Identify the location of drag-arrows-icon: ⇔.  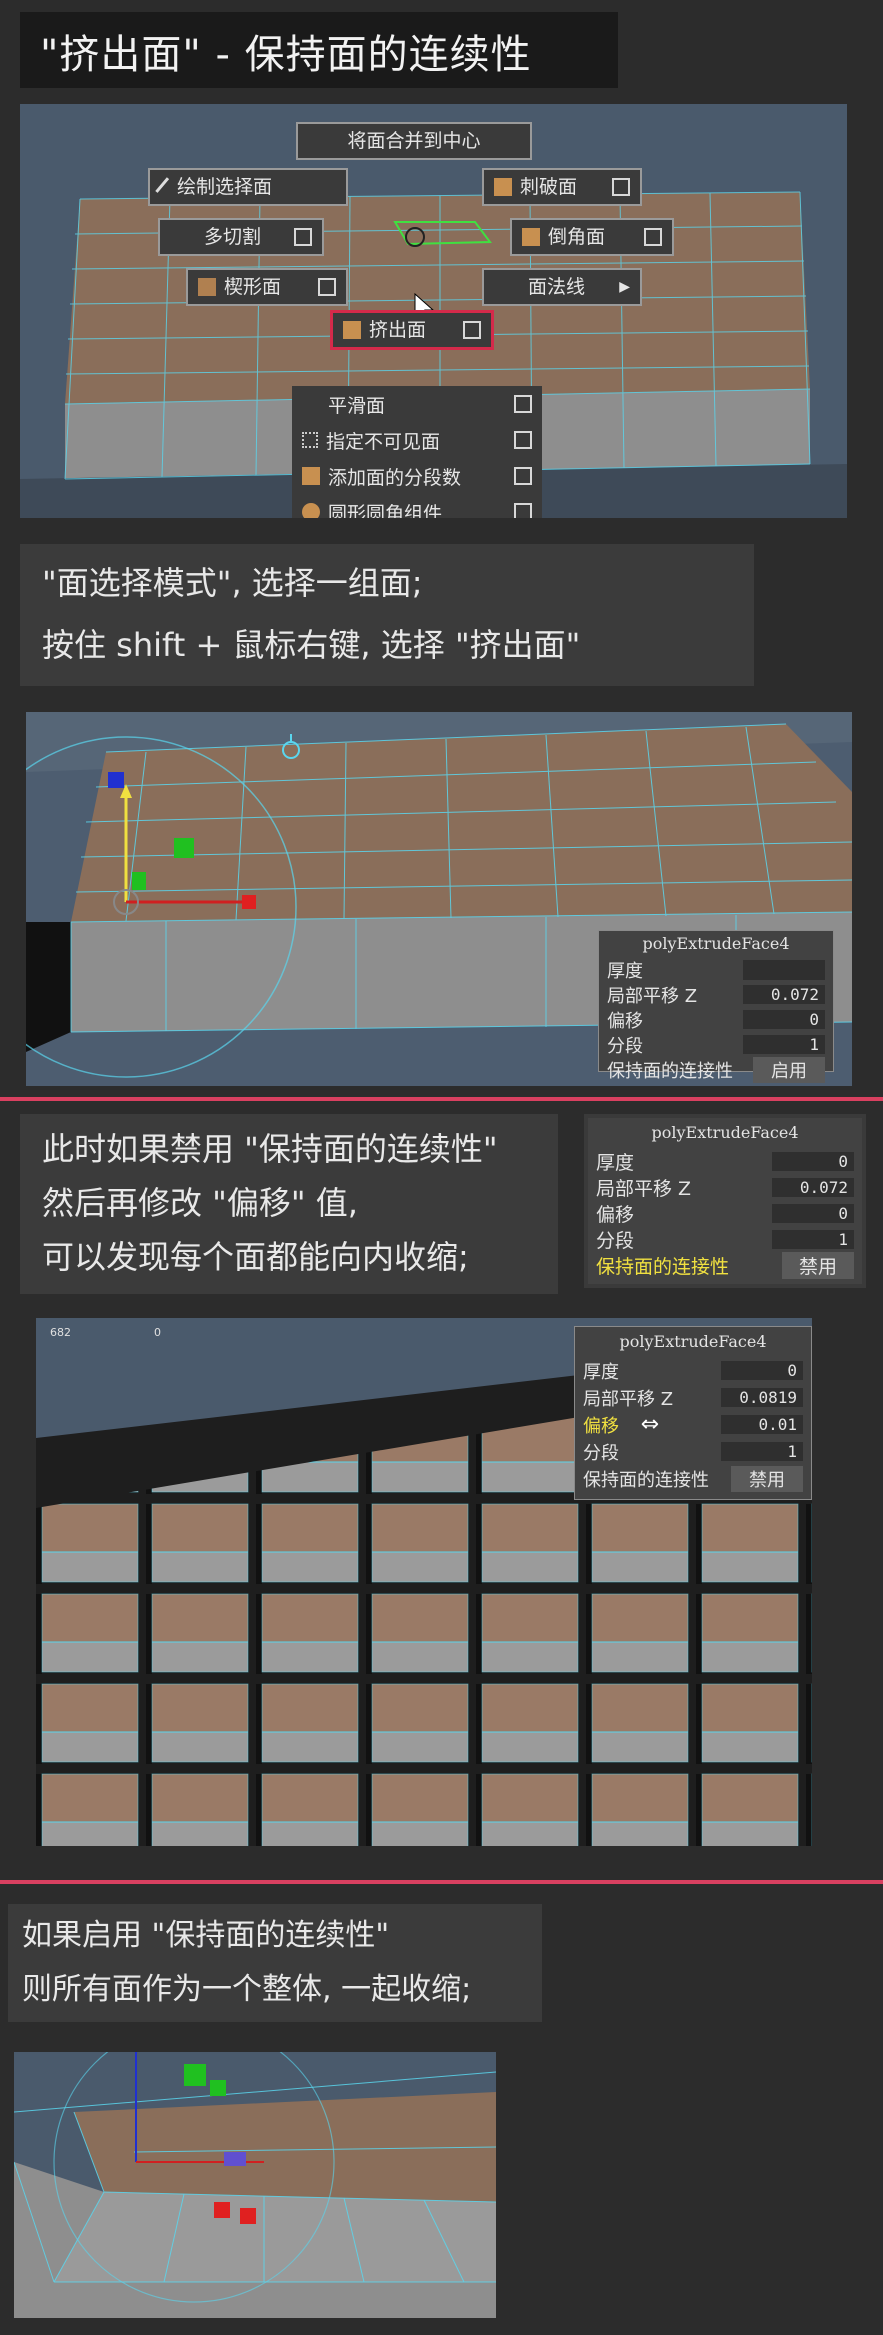
(650, 1424).